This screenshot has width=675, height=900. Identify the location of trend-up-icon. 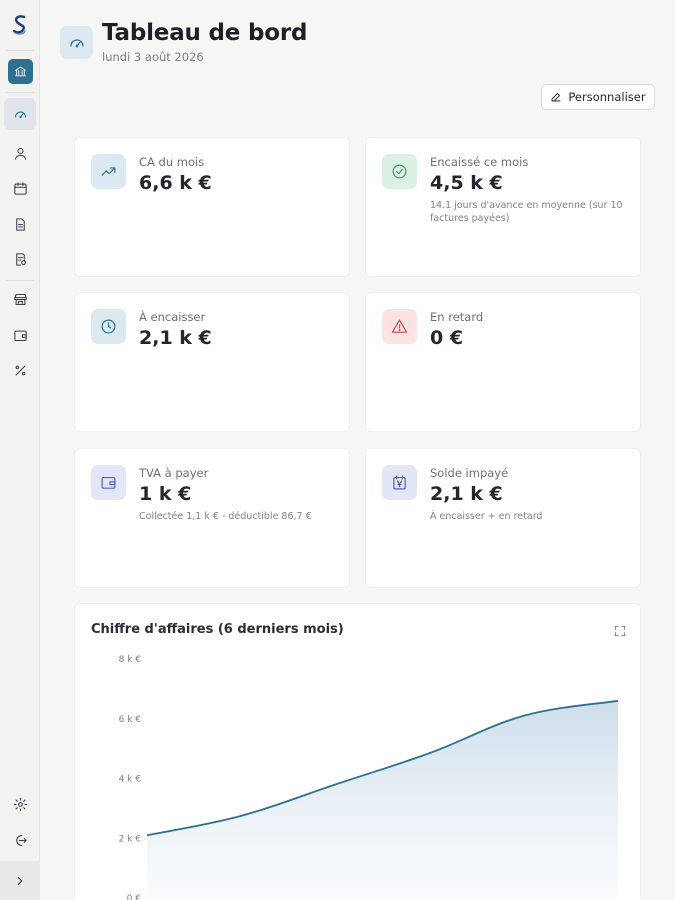
(108, 171).